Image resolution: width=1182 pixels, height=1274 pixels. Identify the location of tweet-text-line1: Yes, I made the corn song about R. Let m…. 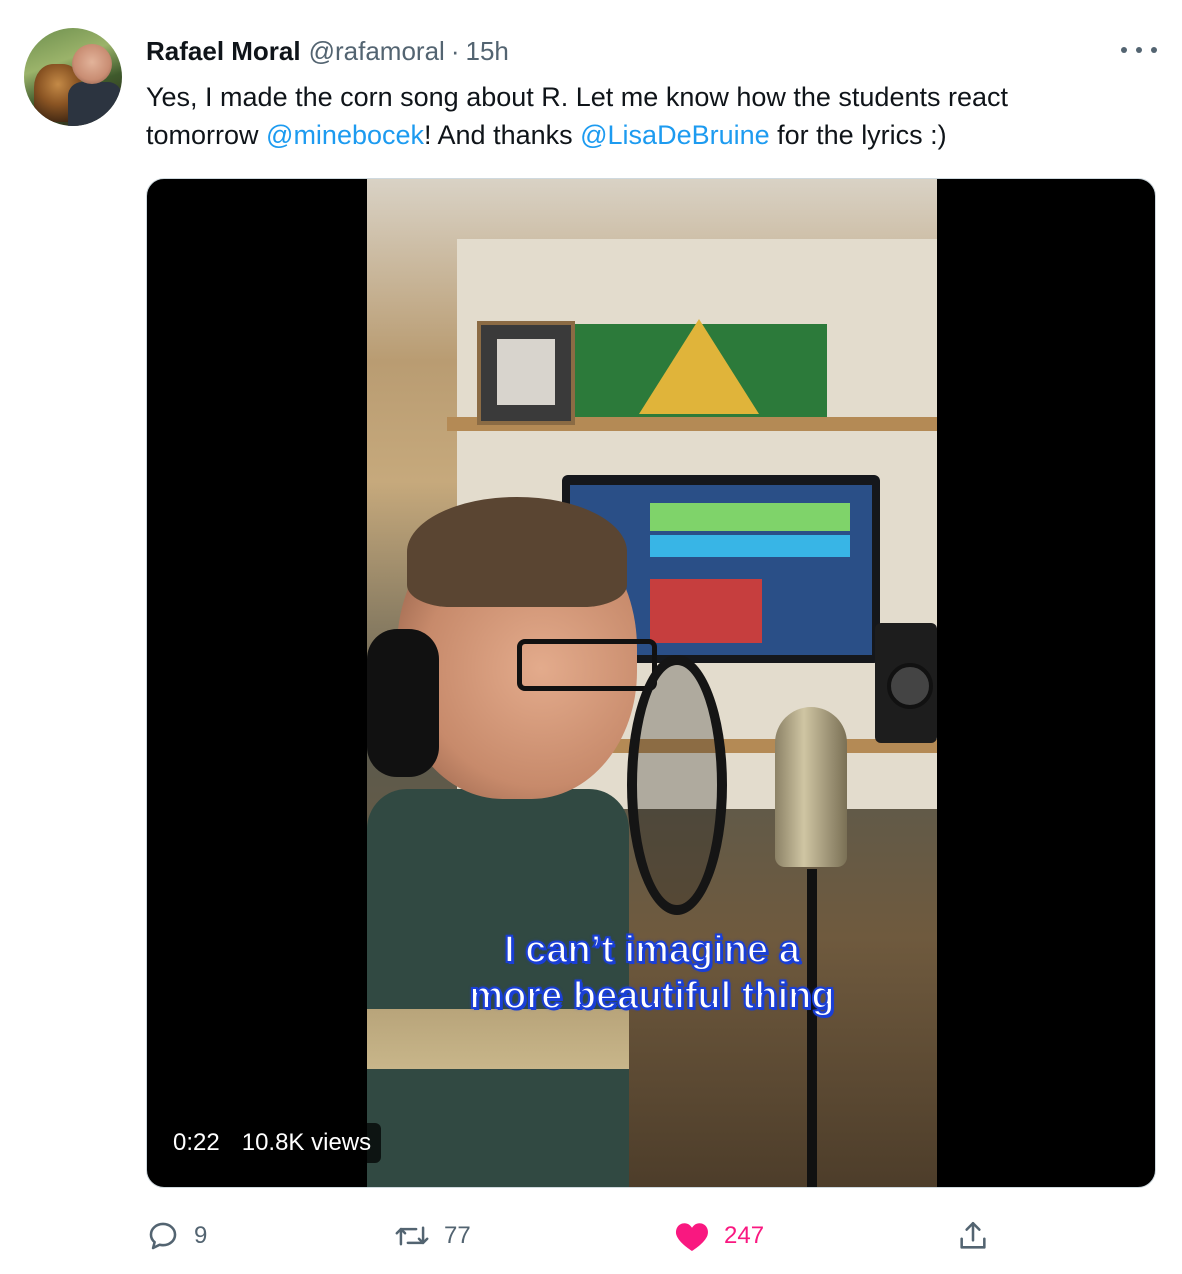
(577, 97).